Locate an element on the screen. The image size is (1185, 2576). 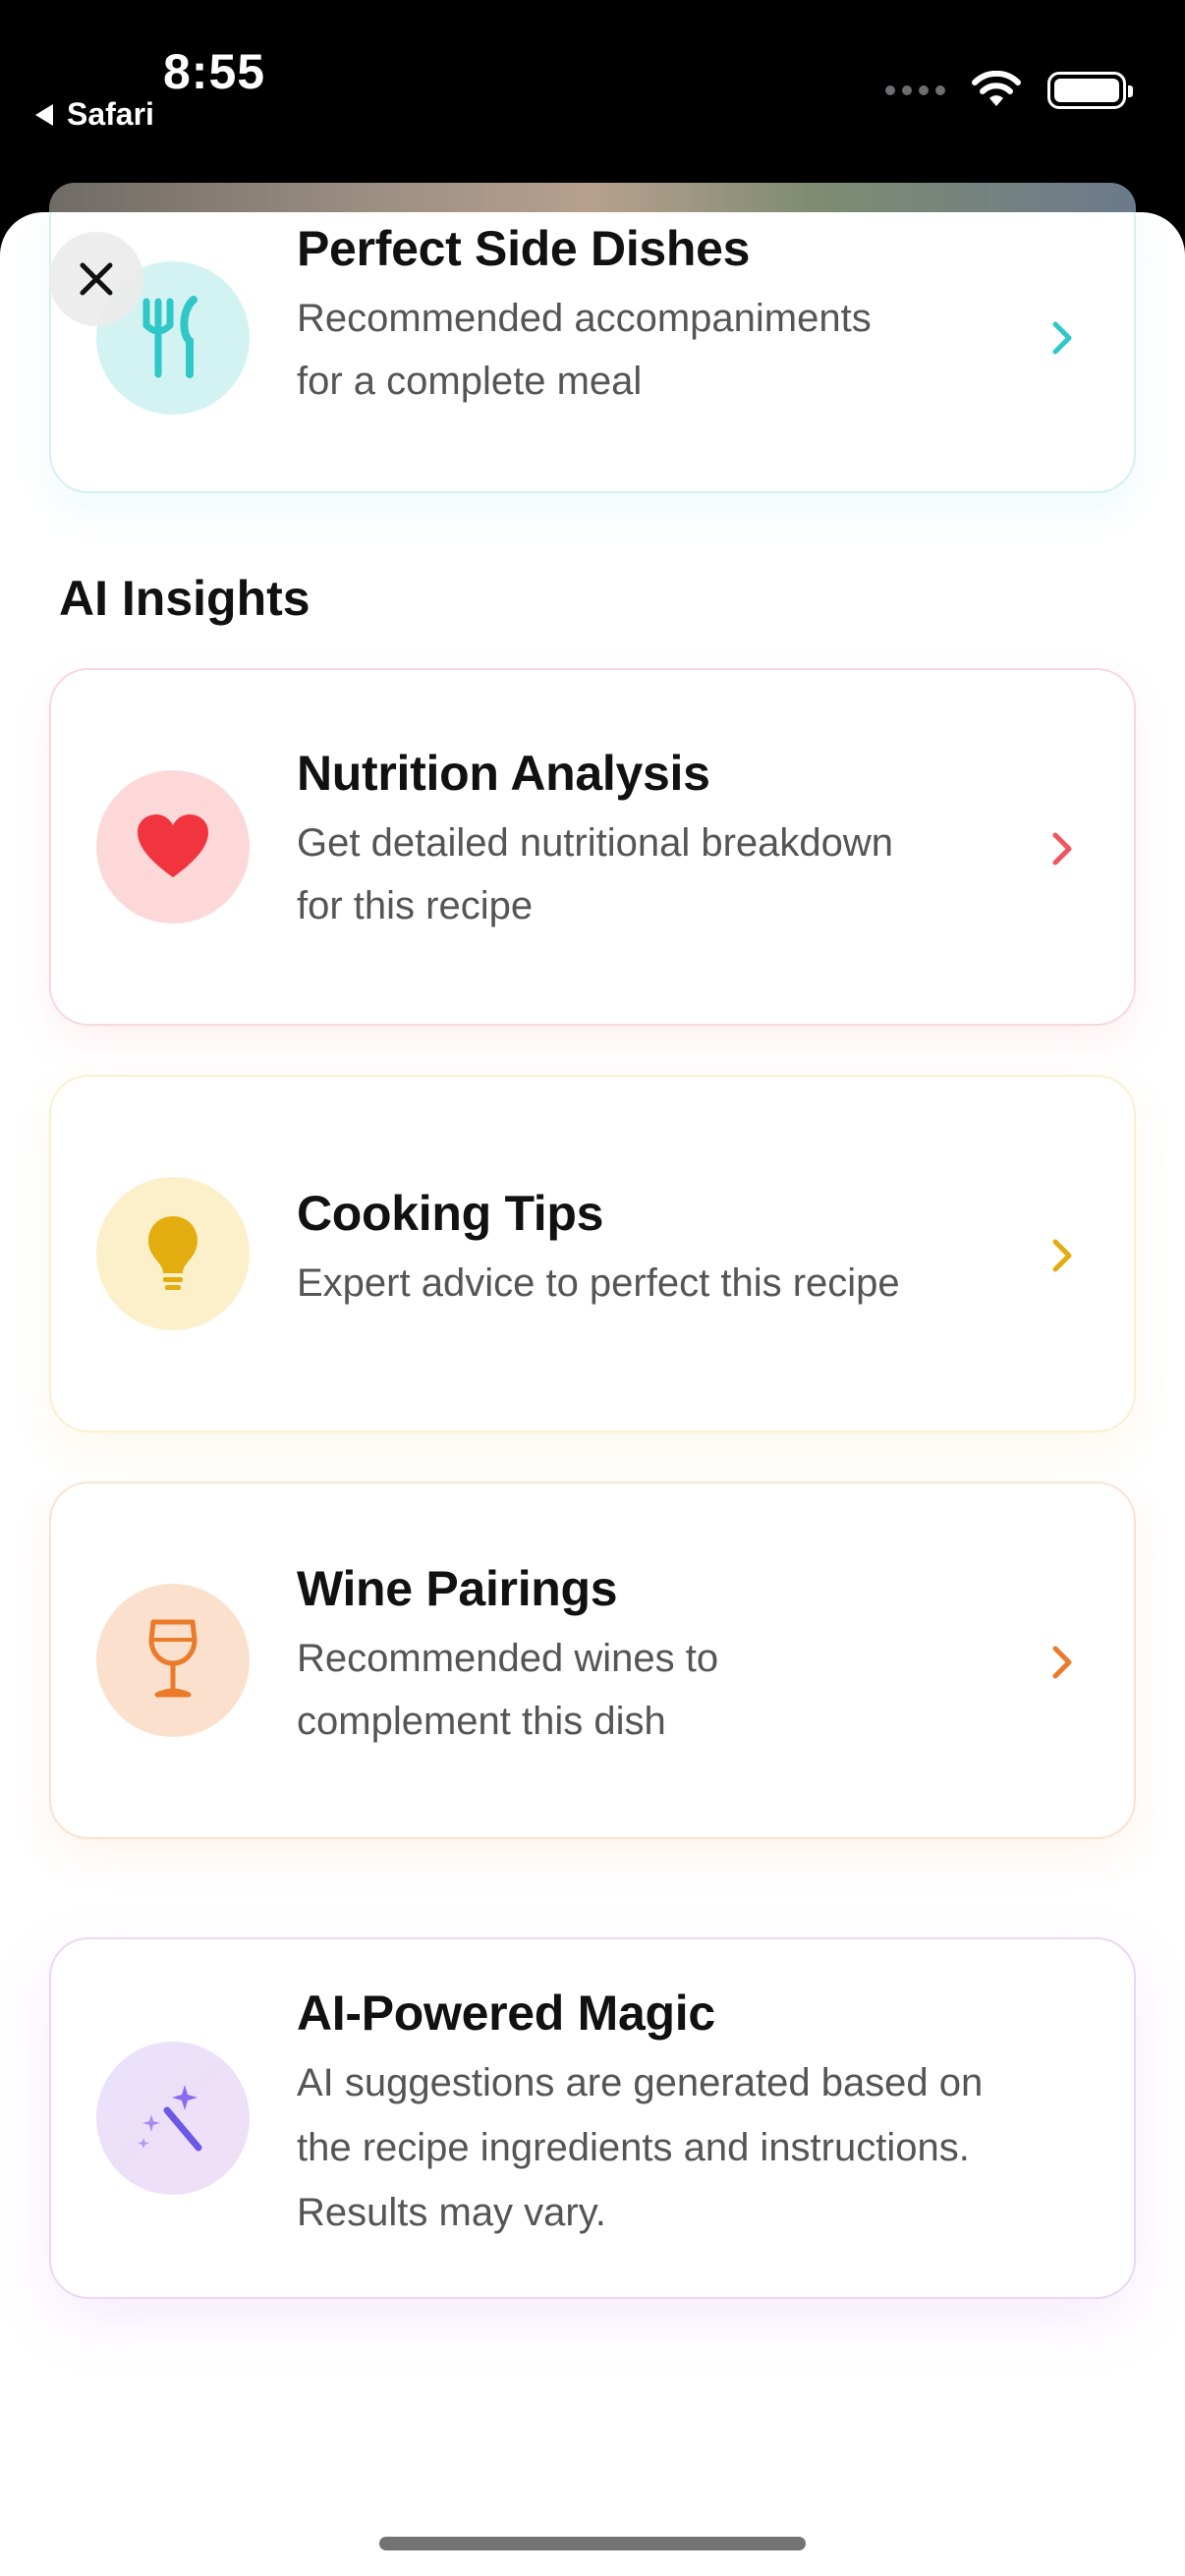
card-description-line2: the recipe ingredients and instructions. is located at coordinates (633, 2147).